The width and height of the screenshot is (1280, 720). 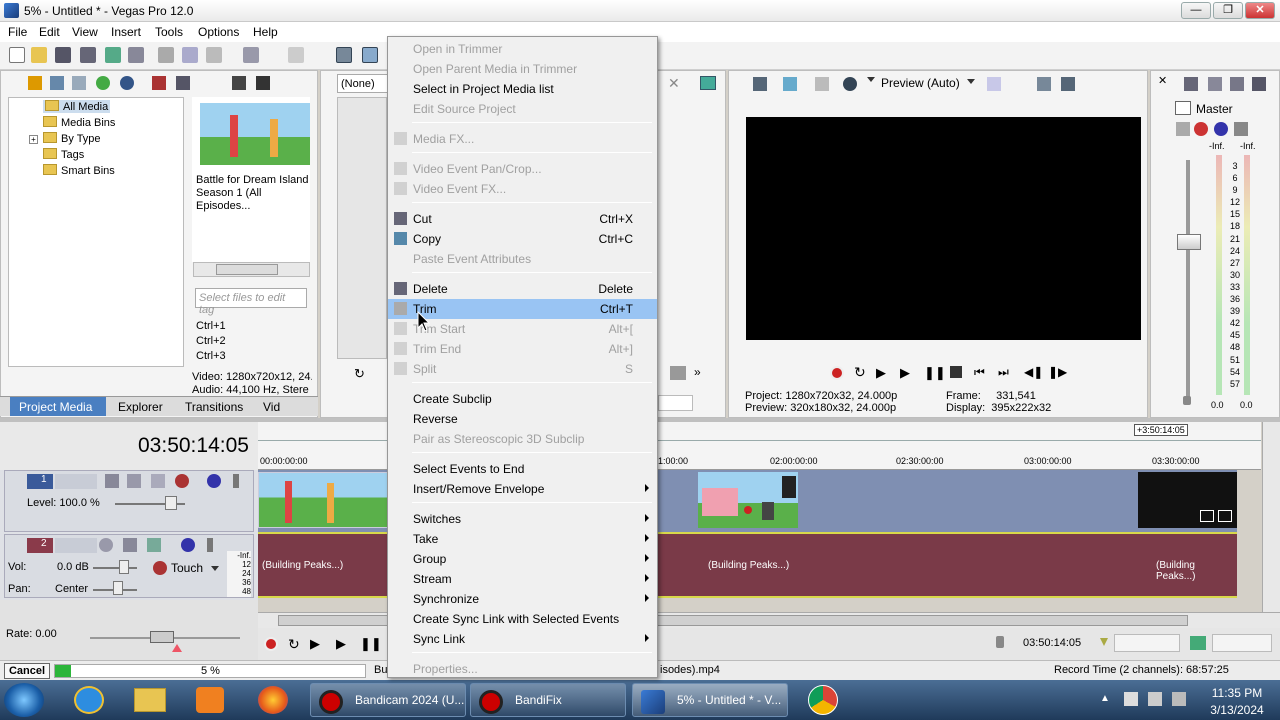 I want to click on play-media-icon, so click(x=239, y=83).